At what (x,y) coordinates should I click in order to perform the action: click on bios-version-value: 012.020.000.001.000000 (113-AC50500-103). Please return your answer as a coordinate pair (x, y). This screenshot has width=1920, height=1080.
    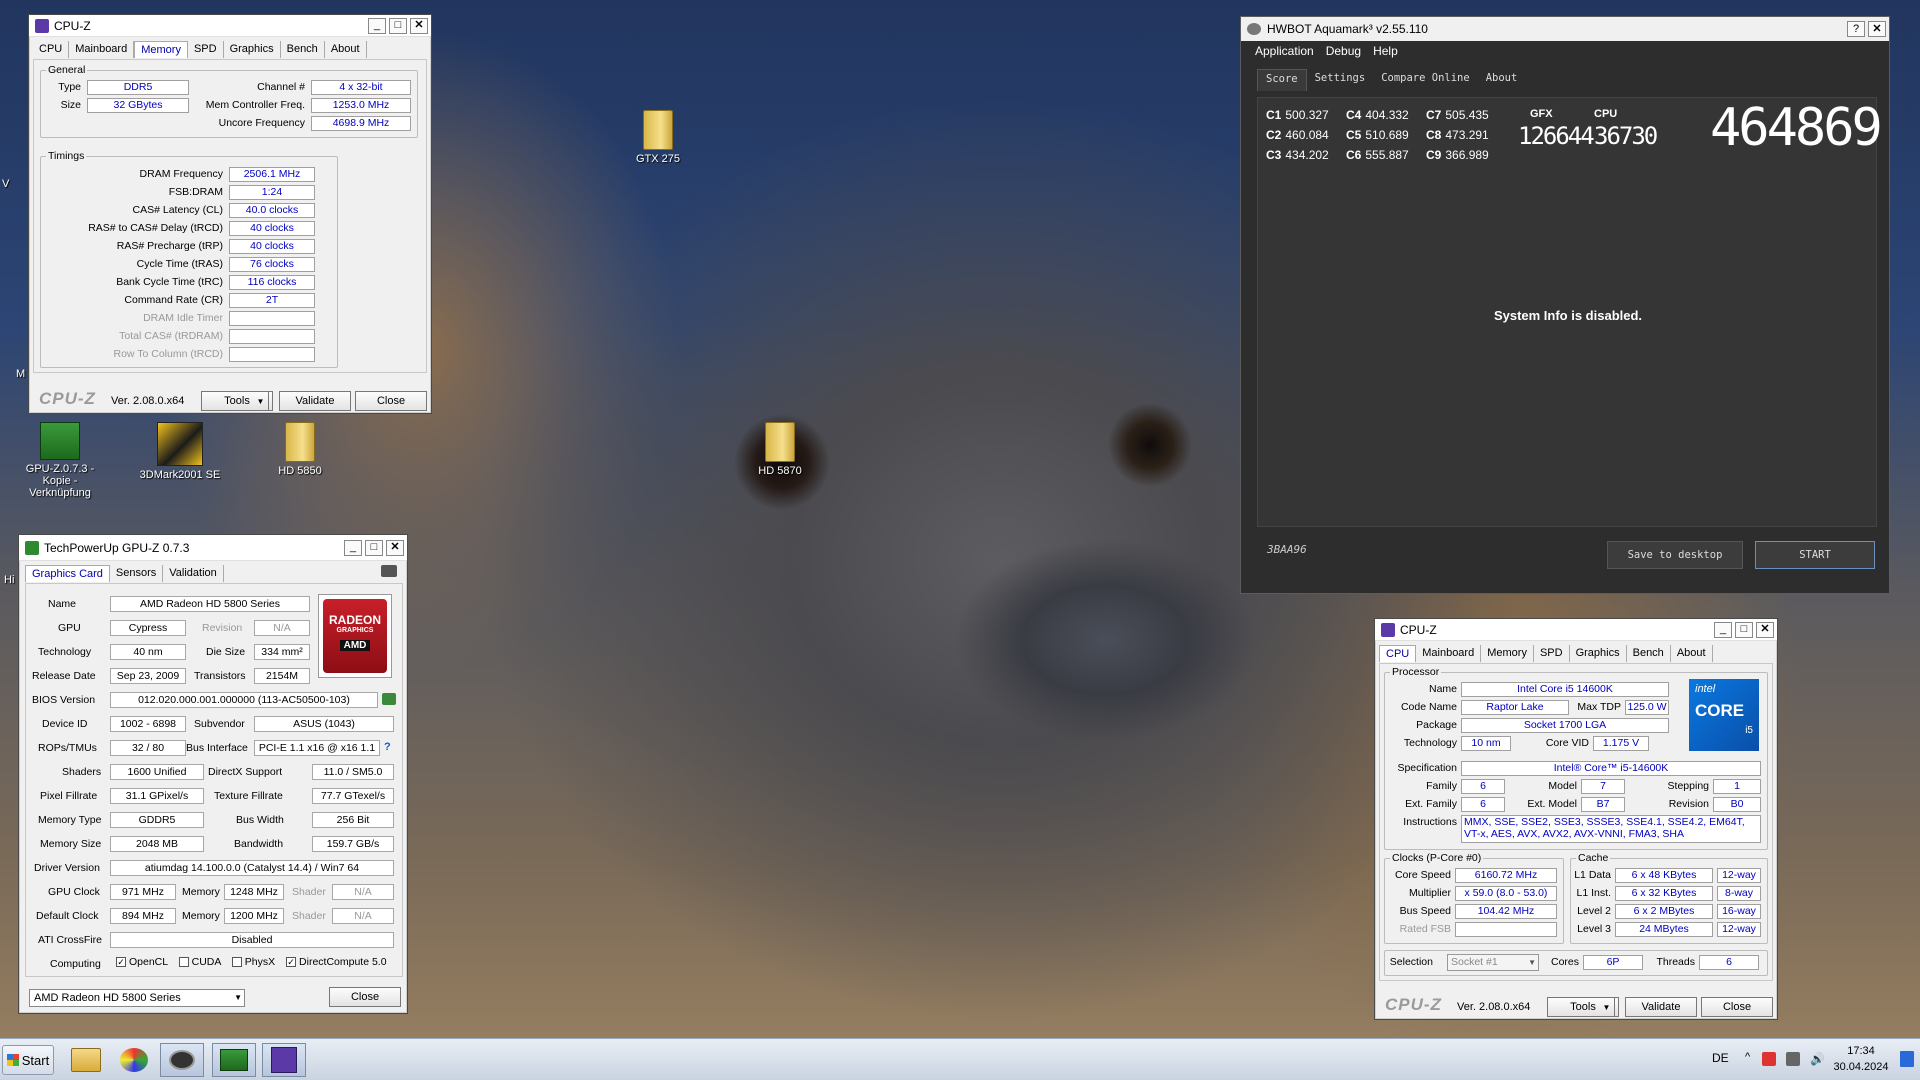
    Looking at the image, I should click on (244, 700).